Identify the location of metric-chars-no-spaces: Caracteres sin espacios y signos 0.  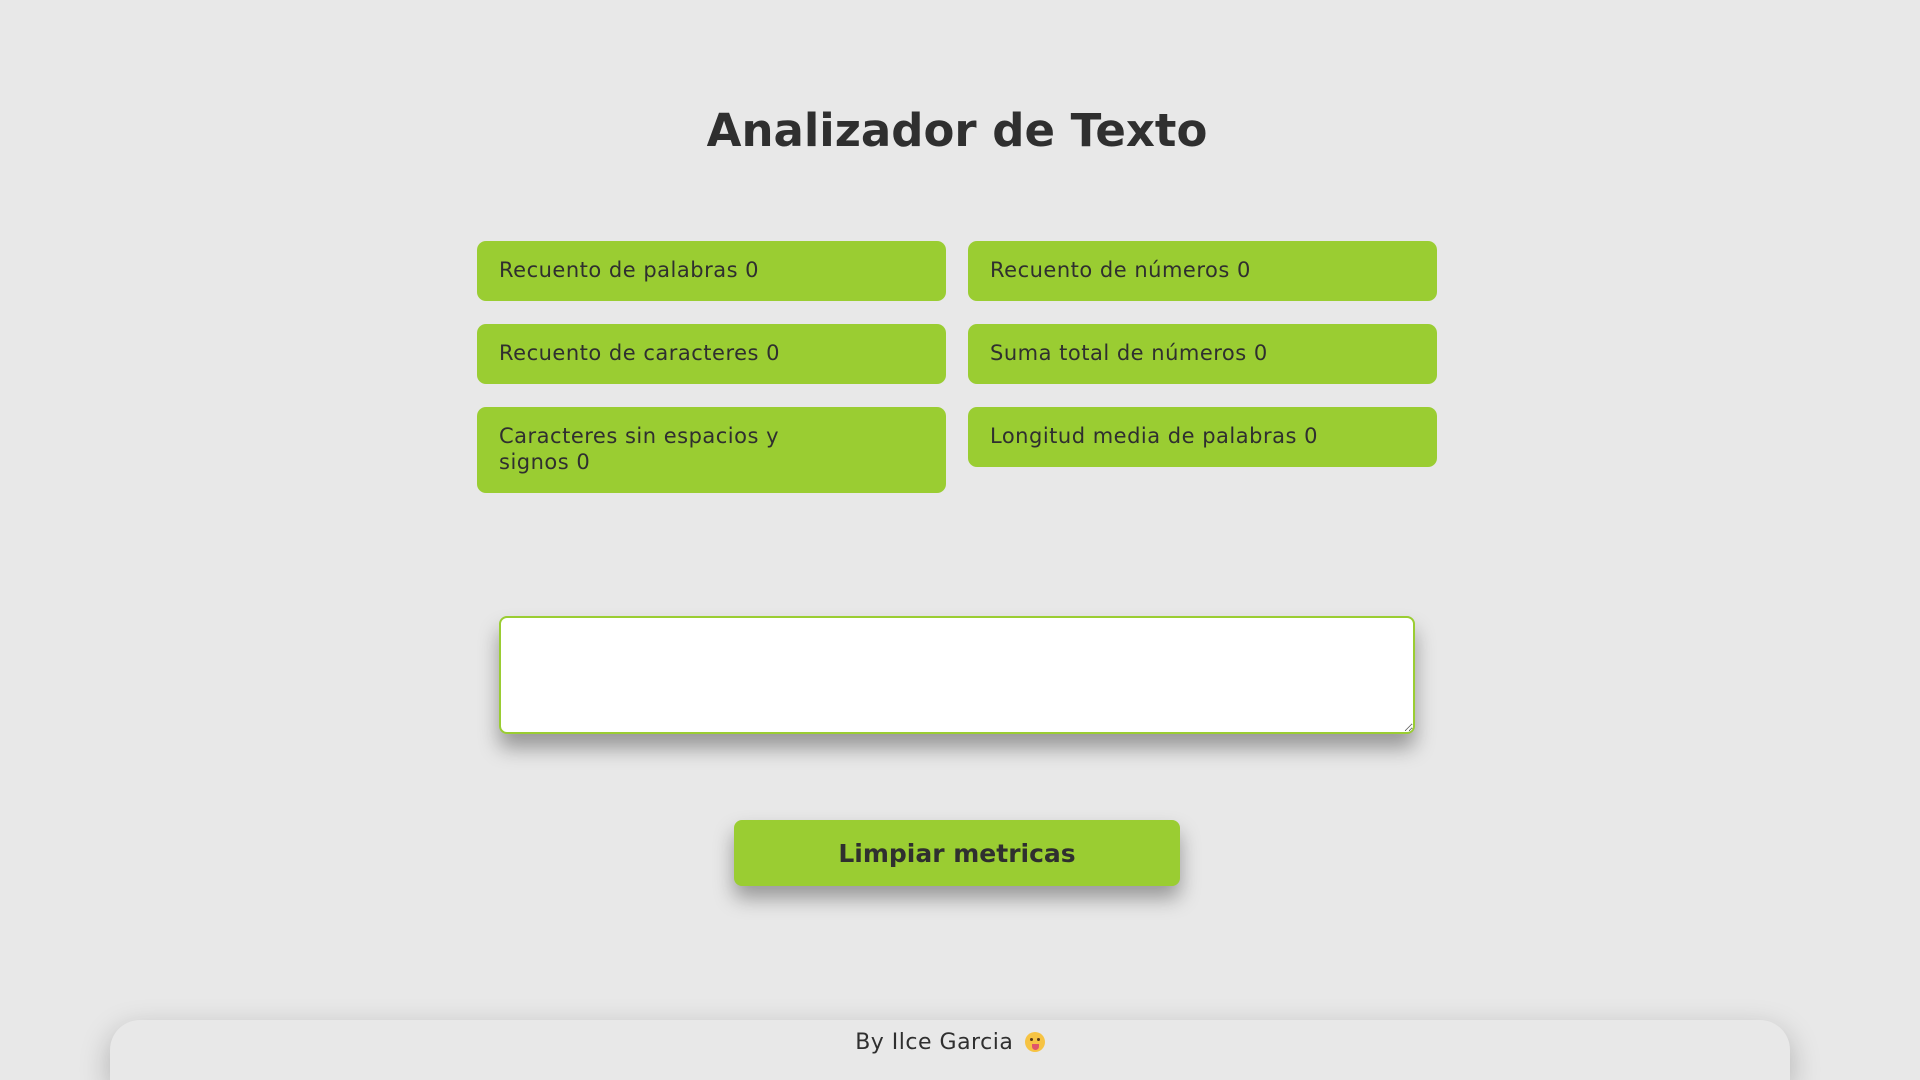
(711, 450).